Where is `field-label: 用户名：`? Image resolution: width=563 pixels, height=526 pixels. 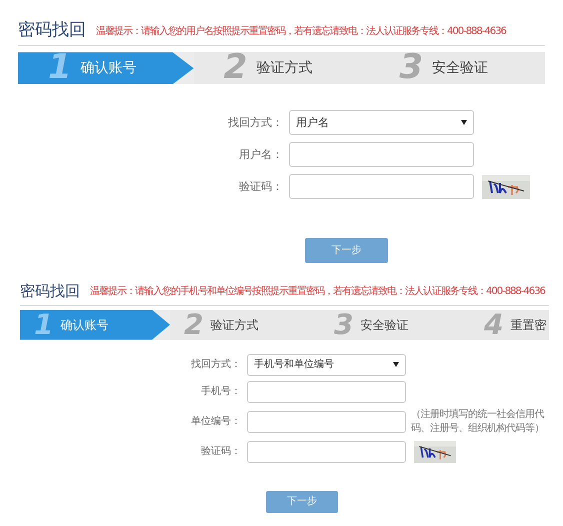 field-label: 用户名： is located at coordinates (261, 154).